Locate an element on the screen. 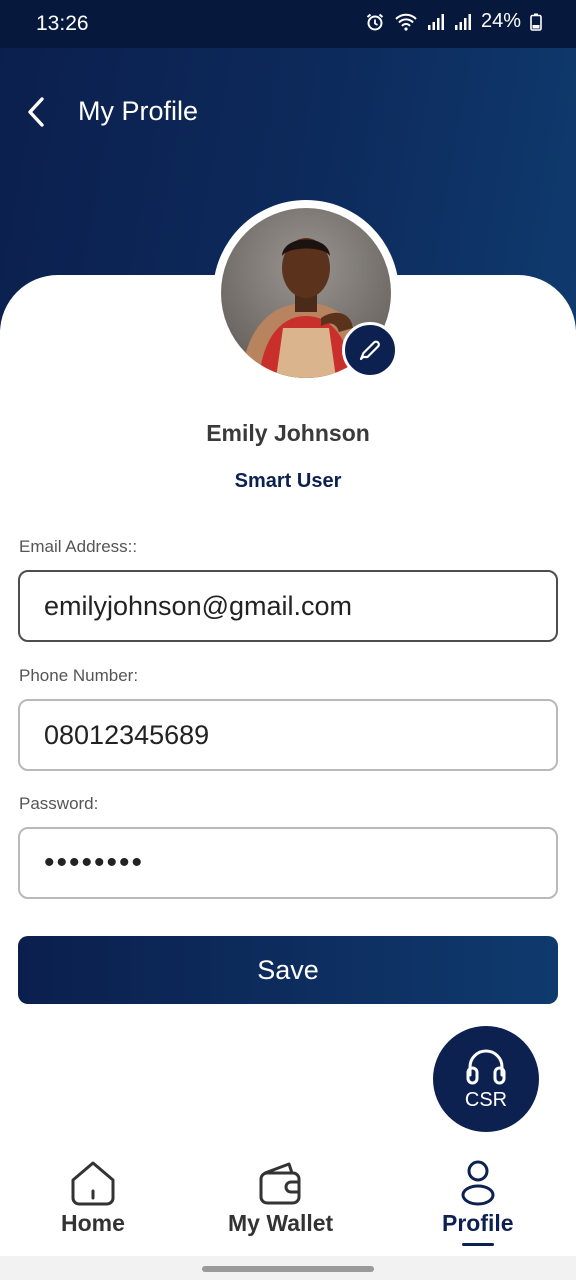 This screenshot has height=1280, width=576. pencil-icon is located at coordinates (369, 350).